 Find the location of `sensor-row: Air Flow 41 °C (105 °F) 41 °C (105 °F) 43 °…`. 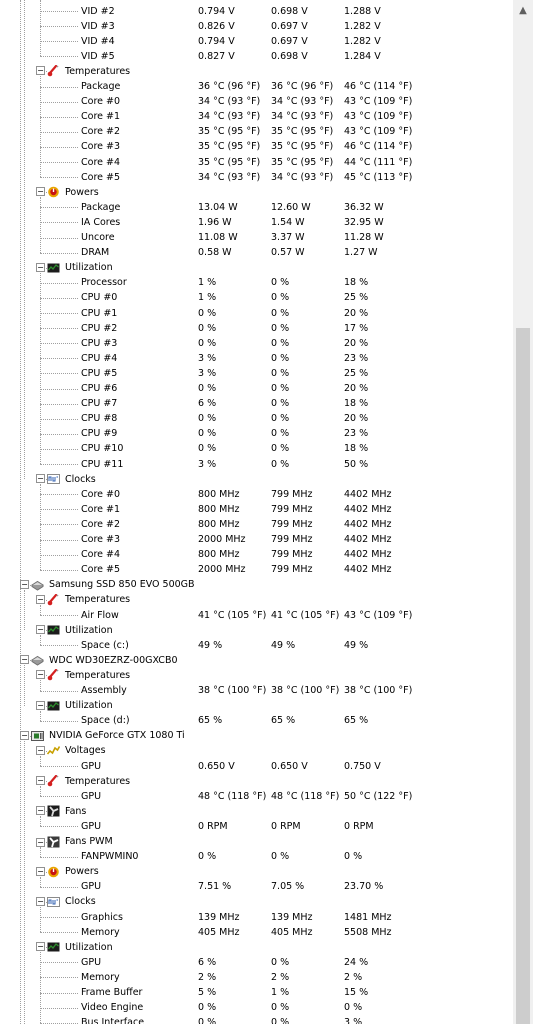

sensor-row: Air Flow 41 °C (105 °F) 41 °C (105 °F) 43 °… is located at coordinates (256, 615).